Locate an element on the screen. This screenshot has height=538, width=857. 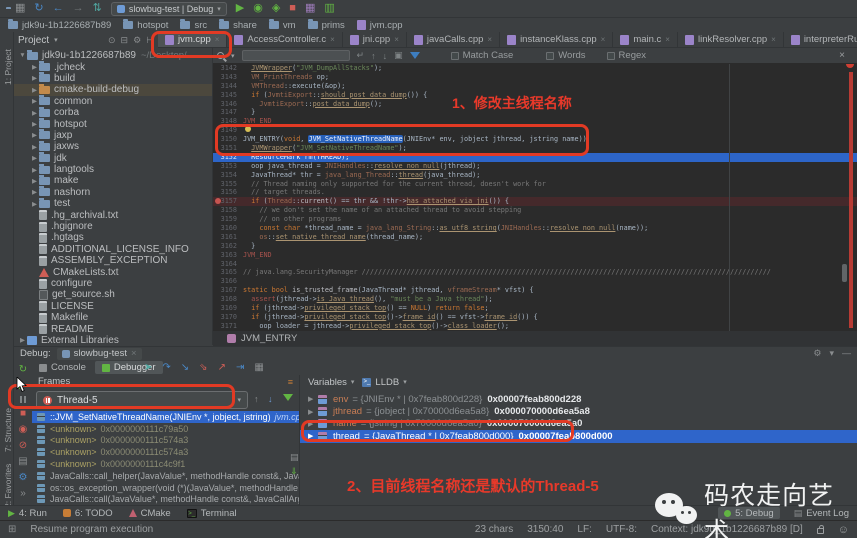
status-encoding: UTF-8: is located at coordinates (621, 529).